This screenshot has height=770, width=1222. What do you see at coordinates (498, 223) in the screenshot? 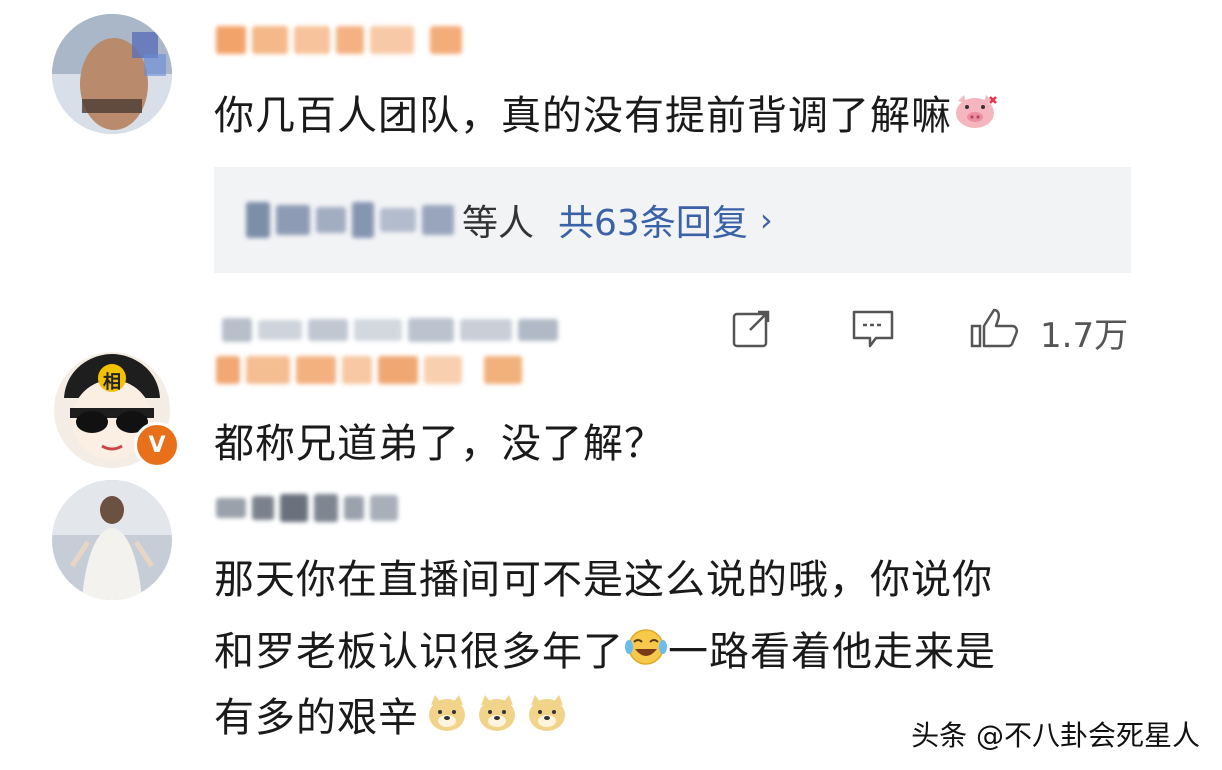
I see `reply-suffix-label: 等人` at bounding box center [498, 223].